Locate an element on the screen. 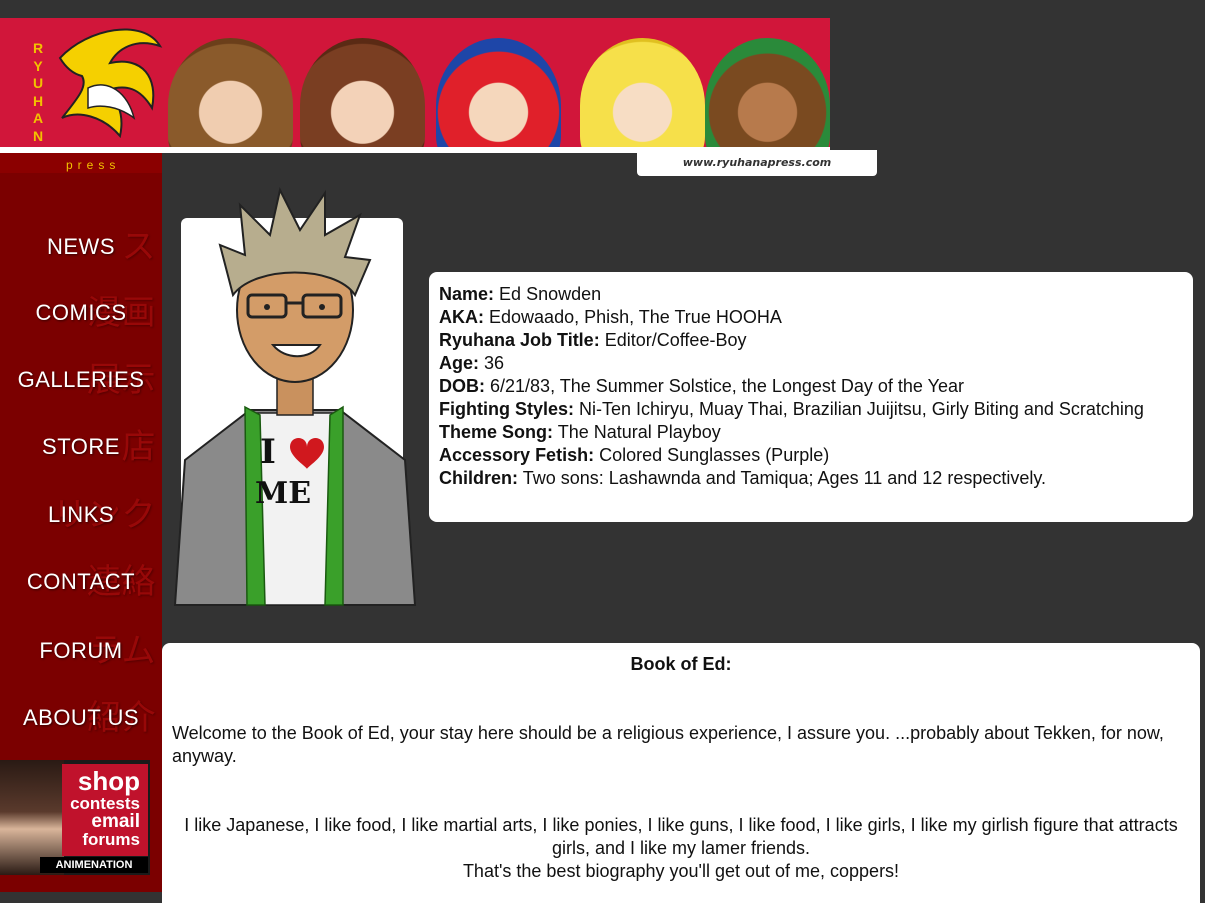 This screenshot has width=1205, height=903. profile-value: The Natural Playboy is located at coordinates (639, 432).